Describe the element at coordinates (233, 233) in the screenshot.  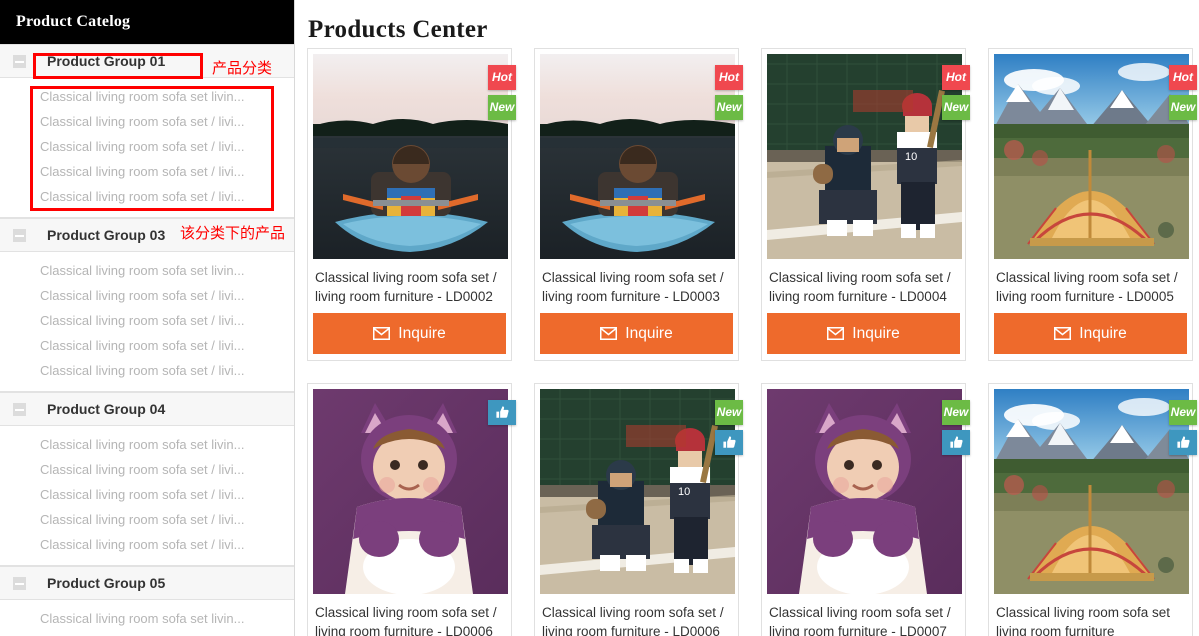
I see `annotation-label-products: 该分类下的产品` at that location.